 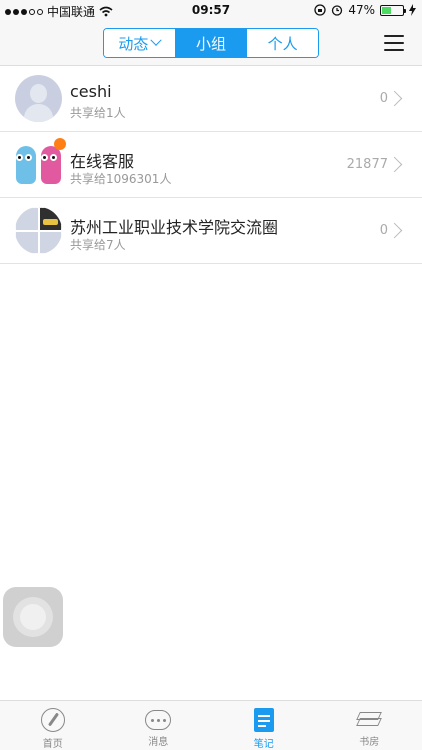 What do you see at coordinates (60, 144) in the screenshot?
I see `unread-badge` at bounding box center [60, 144].